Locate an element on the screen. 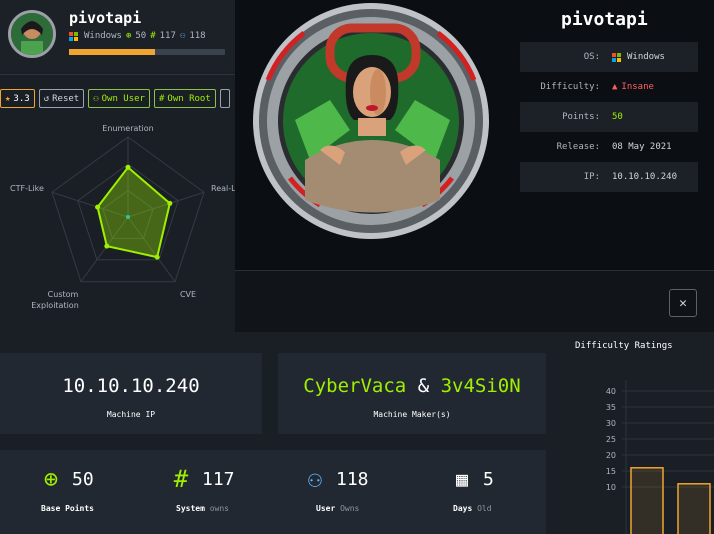 This screenshot has height=534, width=714. difficulty-value: ▲ Insane is located at coordinates (633, 87).